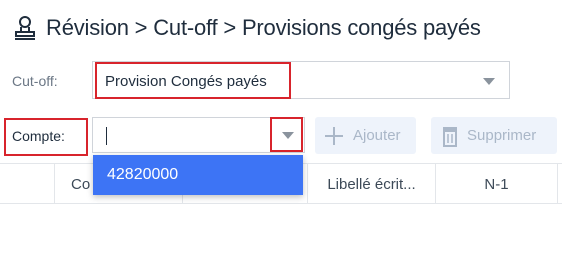 Image resolution: width=562 pixels, height=273 pixels. What do you see at coordinates (35, 81) in the screenshot?
I see `cutoff-label: Cut-off:` at bounding box center [35, 81].